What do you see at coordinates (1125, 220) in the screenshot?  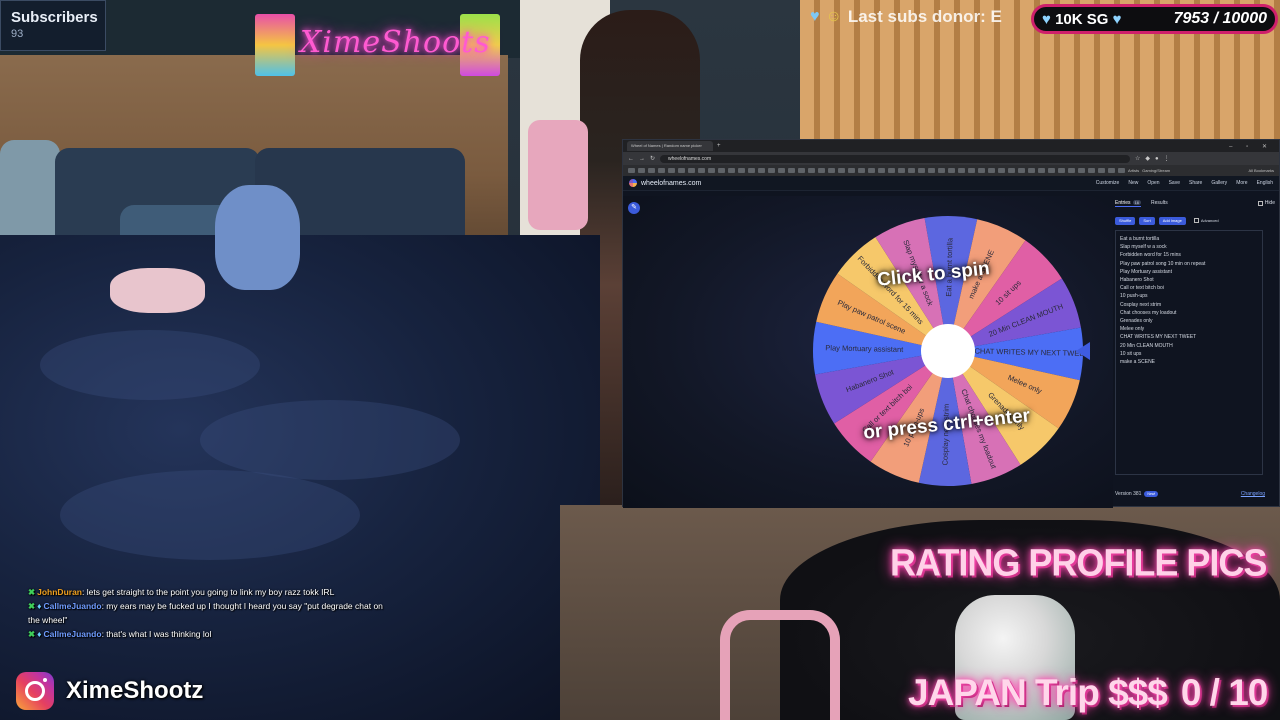 I see `shuffle-button: Shuffle` at bounding box center [1125, 220].